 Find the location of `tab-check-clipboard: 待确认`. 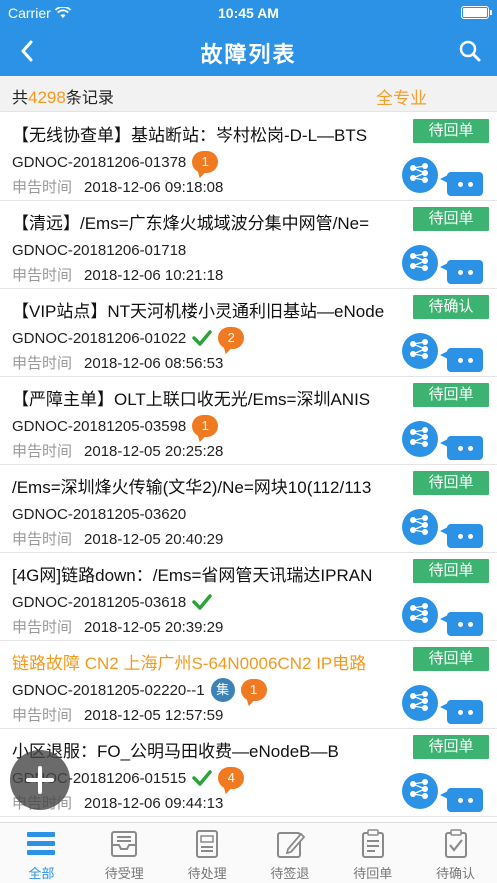

tab-check-clipboard: 待确认 is located at coordinates (455, 853).